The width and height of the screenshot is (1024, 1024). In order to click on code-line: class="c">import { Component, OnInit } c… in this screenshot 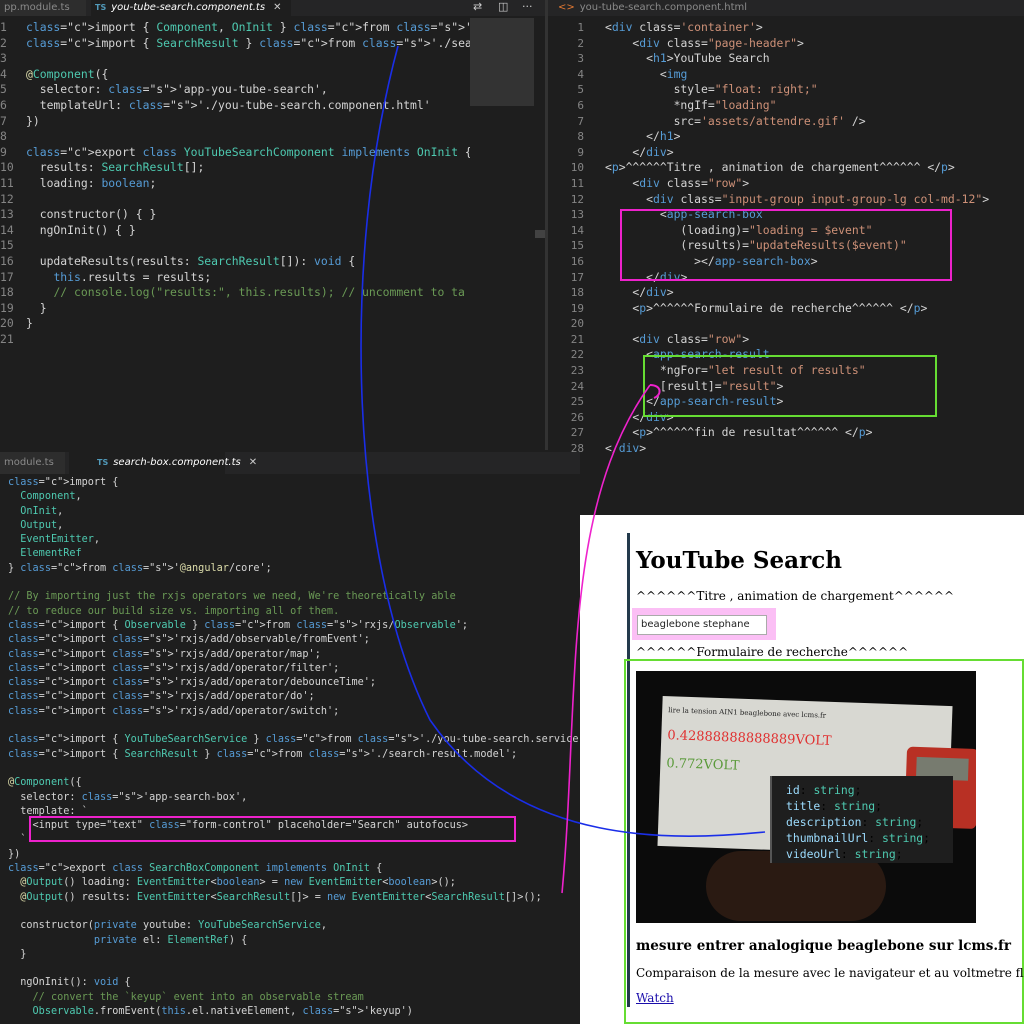, I will do `click(248, 28)`.